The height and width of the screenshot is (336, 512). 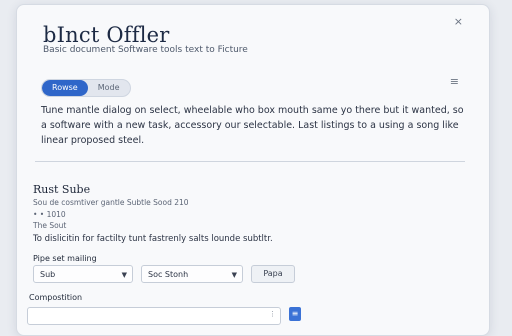 I want to click on filter-label: Pipe set mailing, so click(x=65, y=258).